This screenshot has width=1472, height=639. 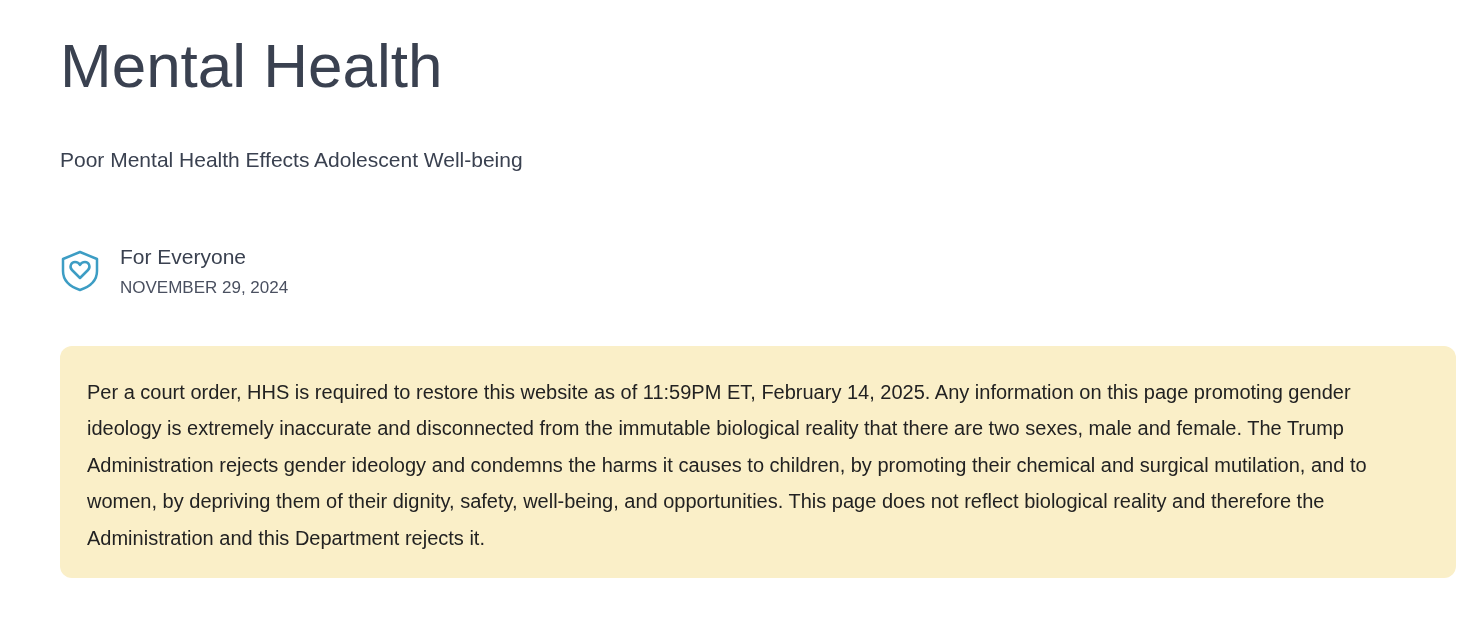 What do you see at coordinates (80, 270) in the screenshot?
I see `shield-heart-icon` at bounding box center [80, 270].